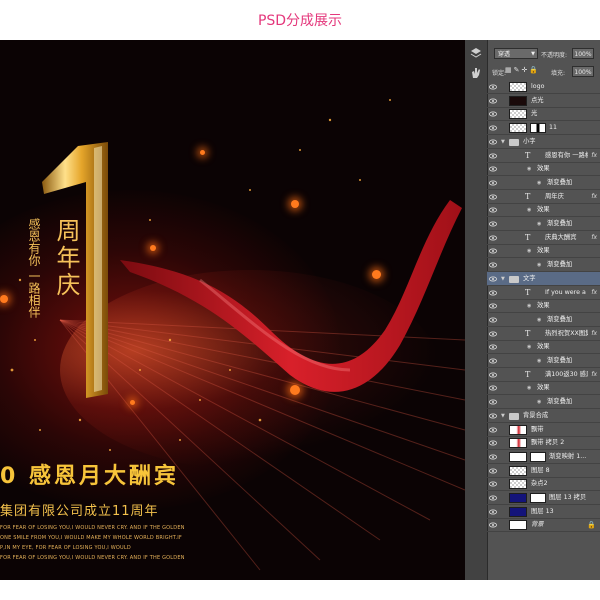  What do you see at coordinates (543, 278) in the screenshot?
I see `layer-row: ▼ 文字` at bounding box center [543, 278].